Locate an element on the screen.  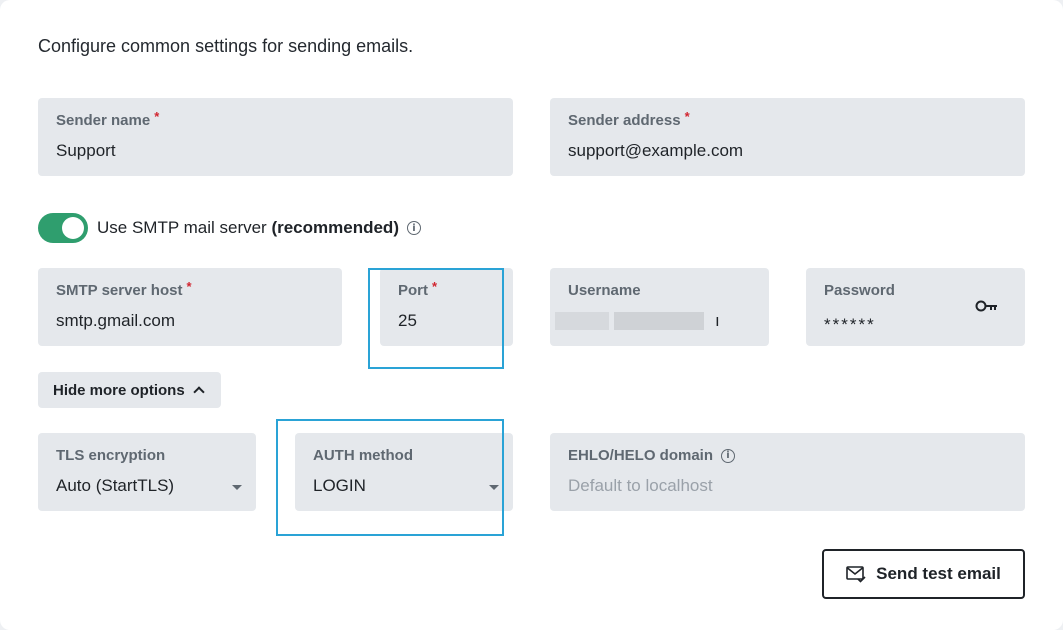
tls-encryption-value: Auto (StartTLS) is located at coordinates (115, 485).